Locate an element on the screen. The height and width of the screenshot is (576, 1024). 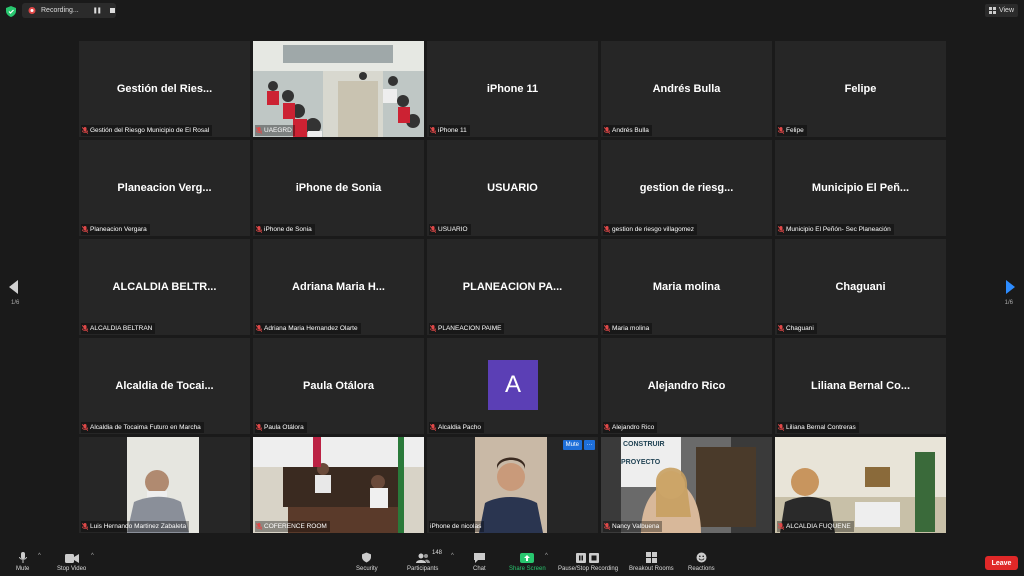
participant-label-text: Gestión del Riesgo Municipio de El Rosal is located at coordinates (150, 130).